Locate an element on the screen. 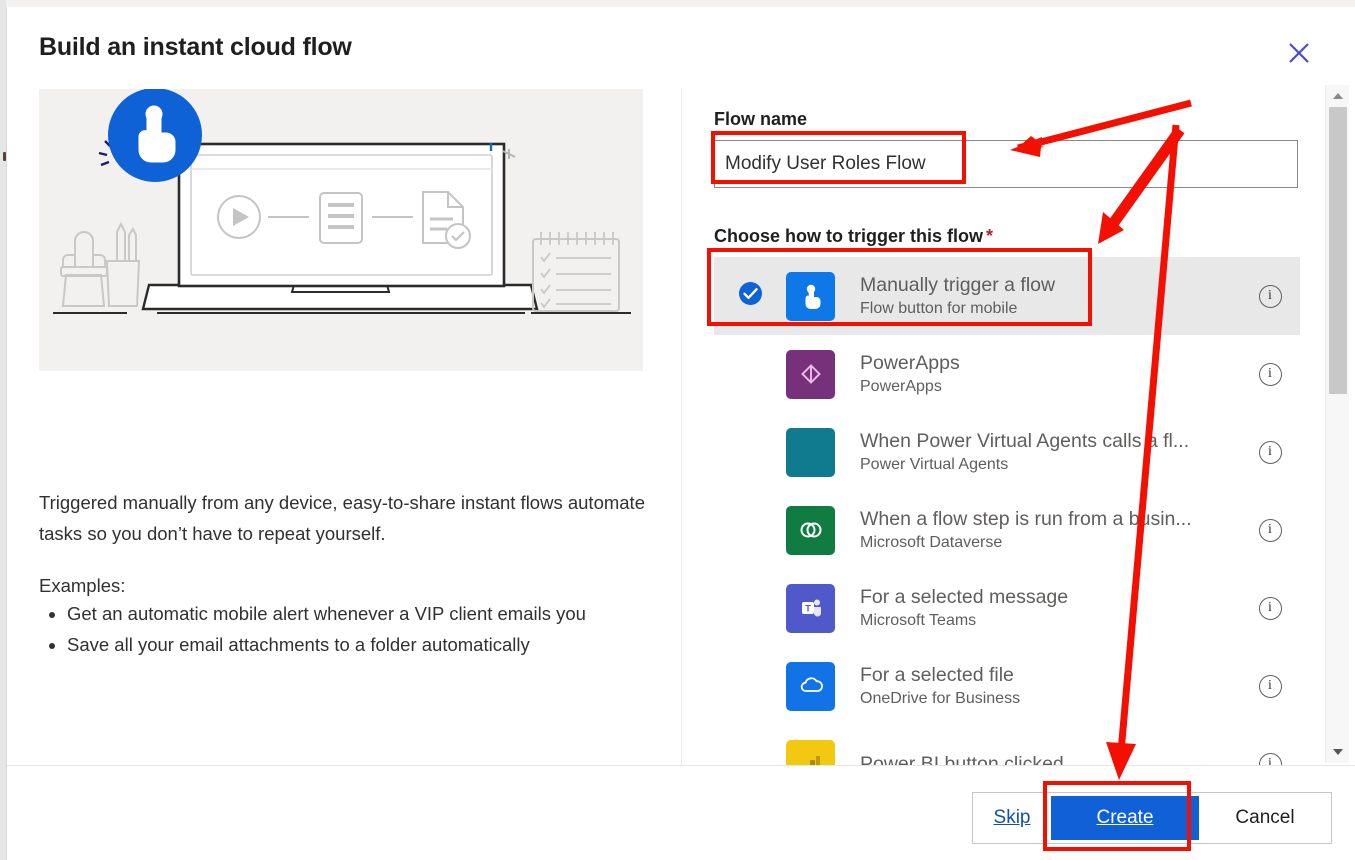 This screenshot has width=1355, height=860. close-button is located at coordinates (1299, 53).